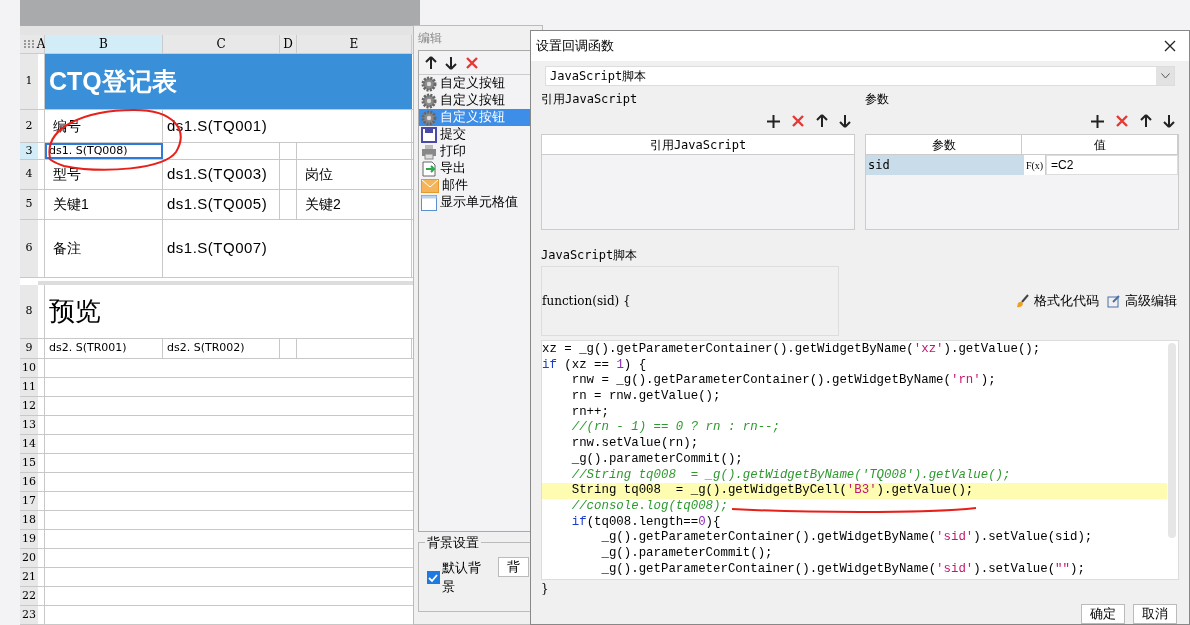 This screenshot has height=625, width=1190. Describe the element at coordinates (842, 569) in the screenshot. I see `code-line: _g().getParameterContainer().getWidgetByName('sid').setValue("");` at that location.